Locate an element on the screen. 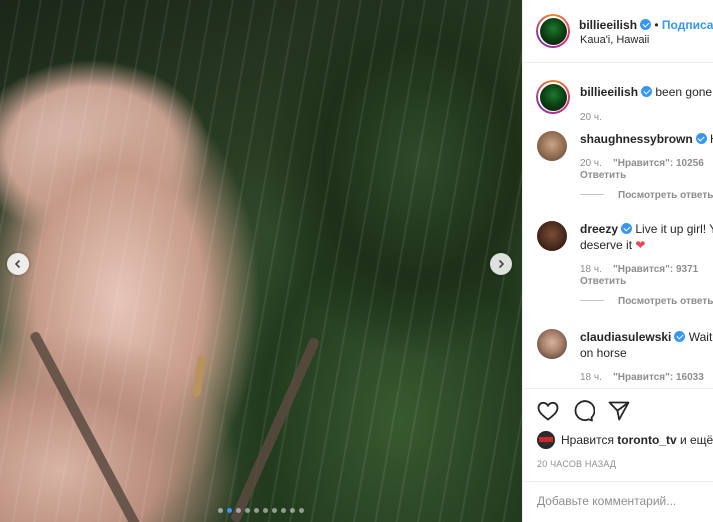 This screenshot has width=713, height=522. heart-icon is located at coordinates (548, 411).